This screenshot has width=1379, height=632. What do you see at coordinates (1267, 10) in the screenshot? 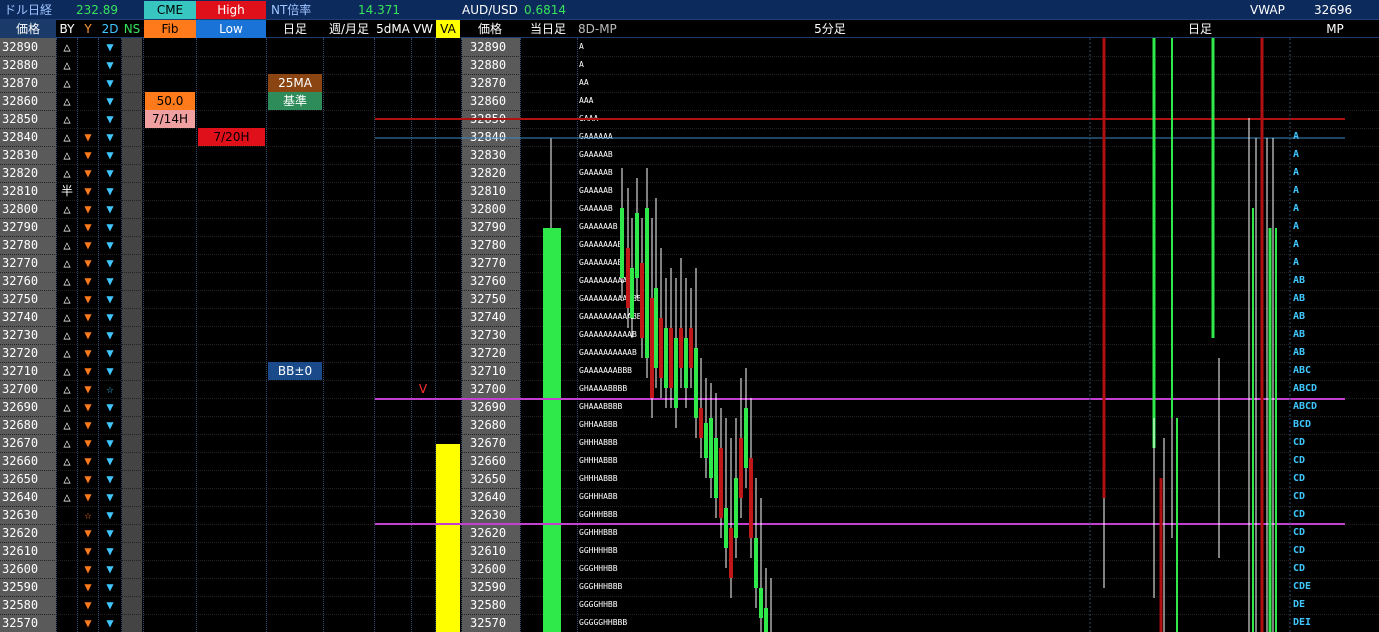
I see `vwap-label: VWAP` at bounding box center [1267, 10].